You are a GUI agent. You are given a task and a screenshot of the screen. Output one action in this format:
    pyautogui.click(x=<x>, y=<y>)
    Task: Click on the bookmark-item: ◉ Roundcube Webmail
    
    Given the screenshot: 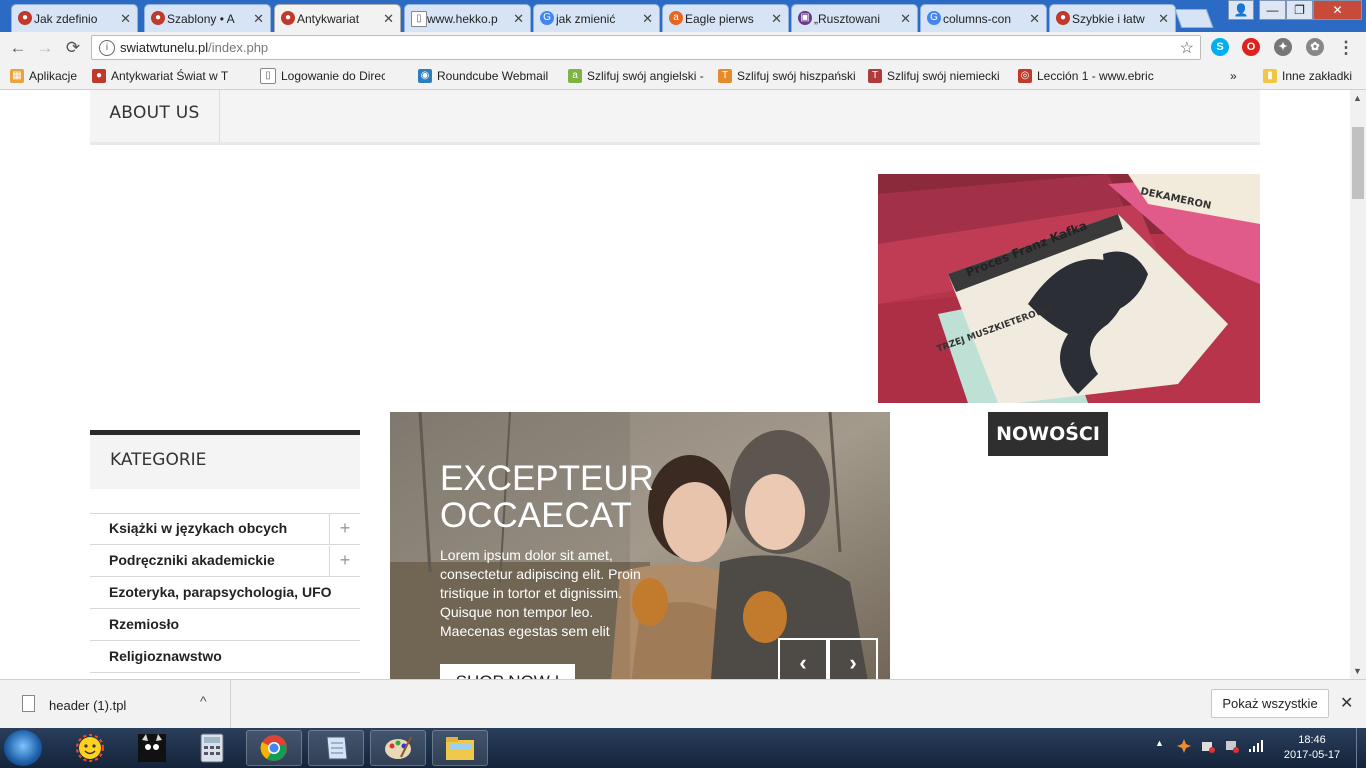 What is the action you would take?
    pyautogui.click(x=485, y=76)
    